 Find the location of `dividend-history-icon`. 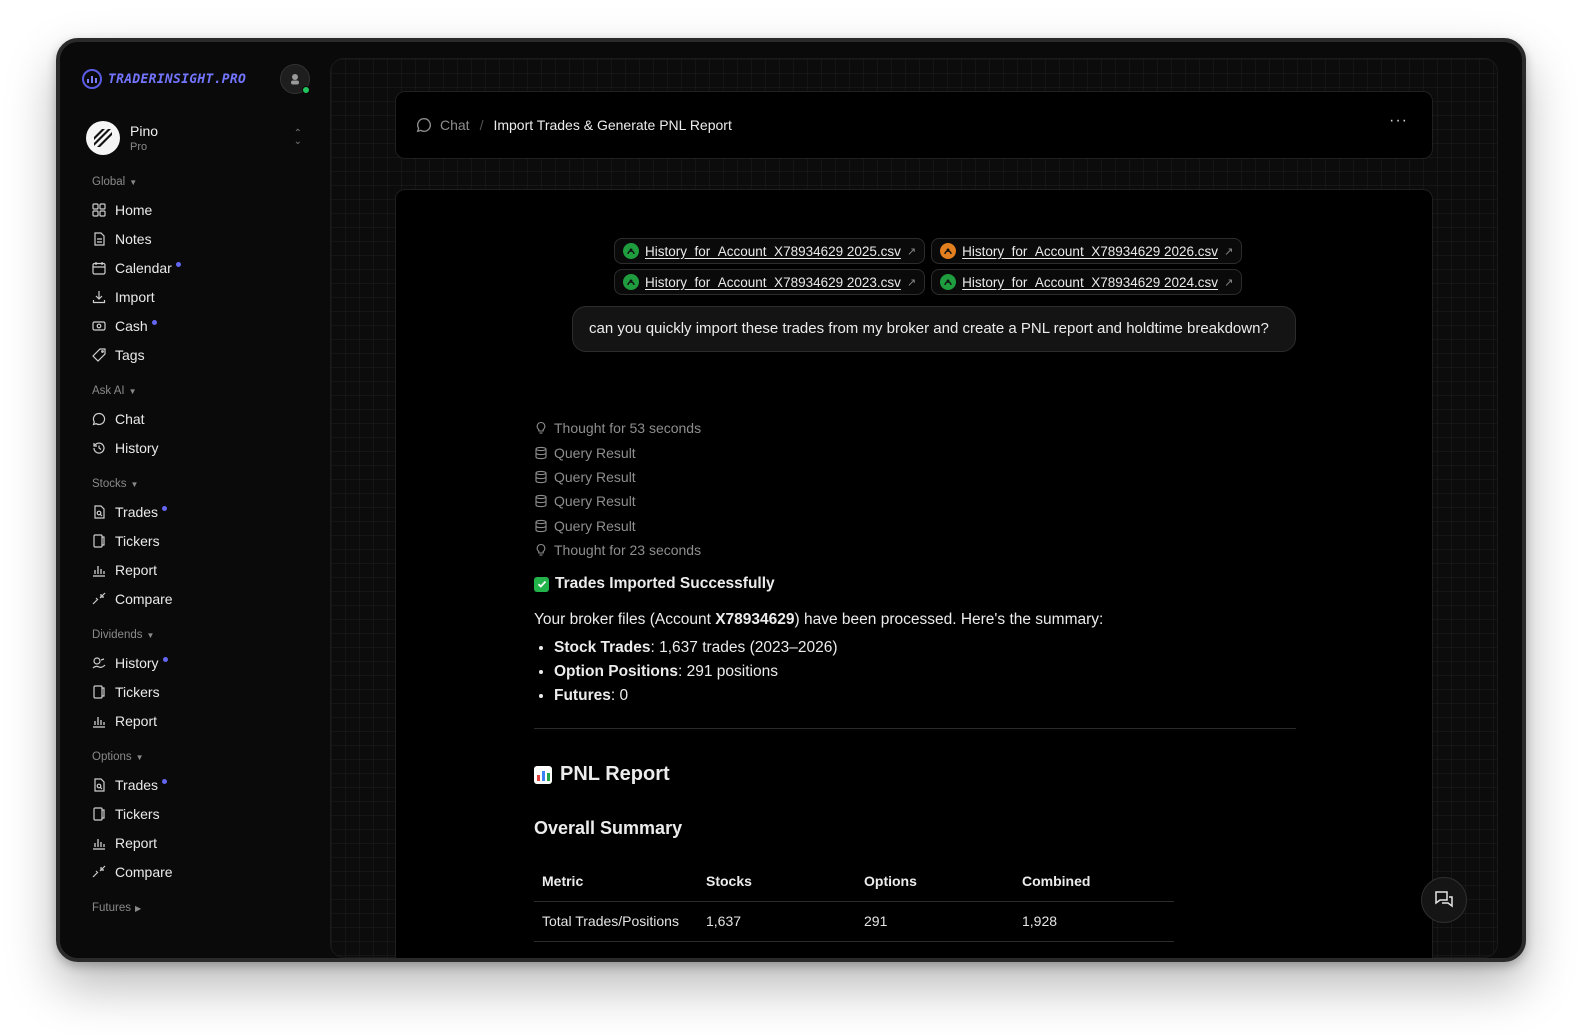

dividend-history-icon is located at coordinates (99, 662).